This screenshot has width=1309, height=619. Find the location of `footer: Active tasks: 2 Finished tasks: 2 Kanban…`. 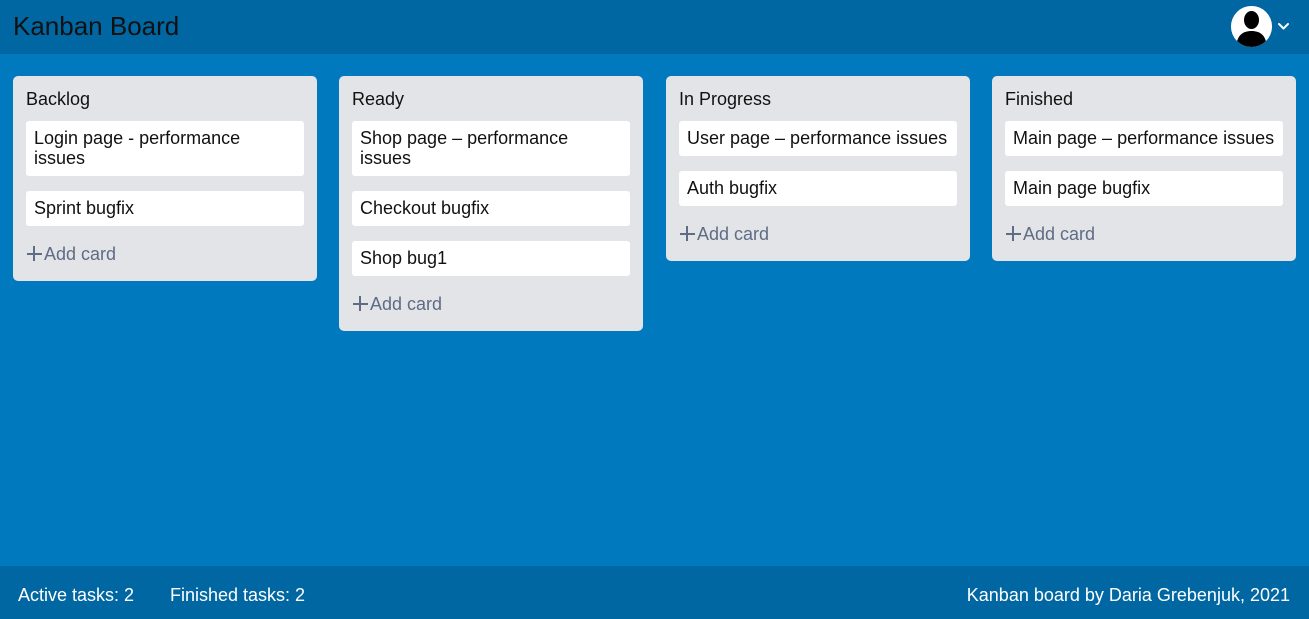

footer: Active tasks: 2 Finished tasks: 2 Kanban… is located at coordinates (654, 592).